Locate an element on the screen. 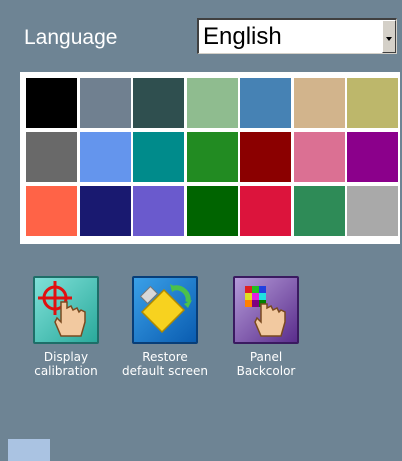 This screenshot has height=461, width=402. display-calibration-label: Display calibration is located at coordinates (66, 364).